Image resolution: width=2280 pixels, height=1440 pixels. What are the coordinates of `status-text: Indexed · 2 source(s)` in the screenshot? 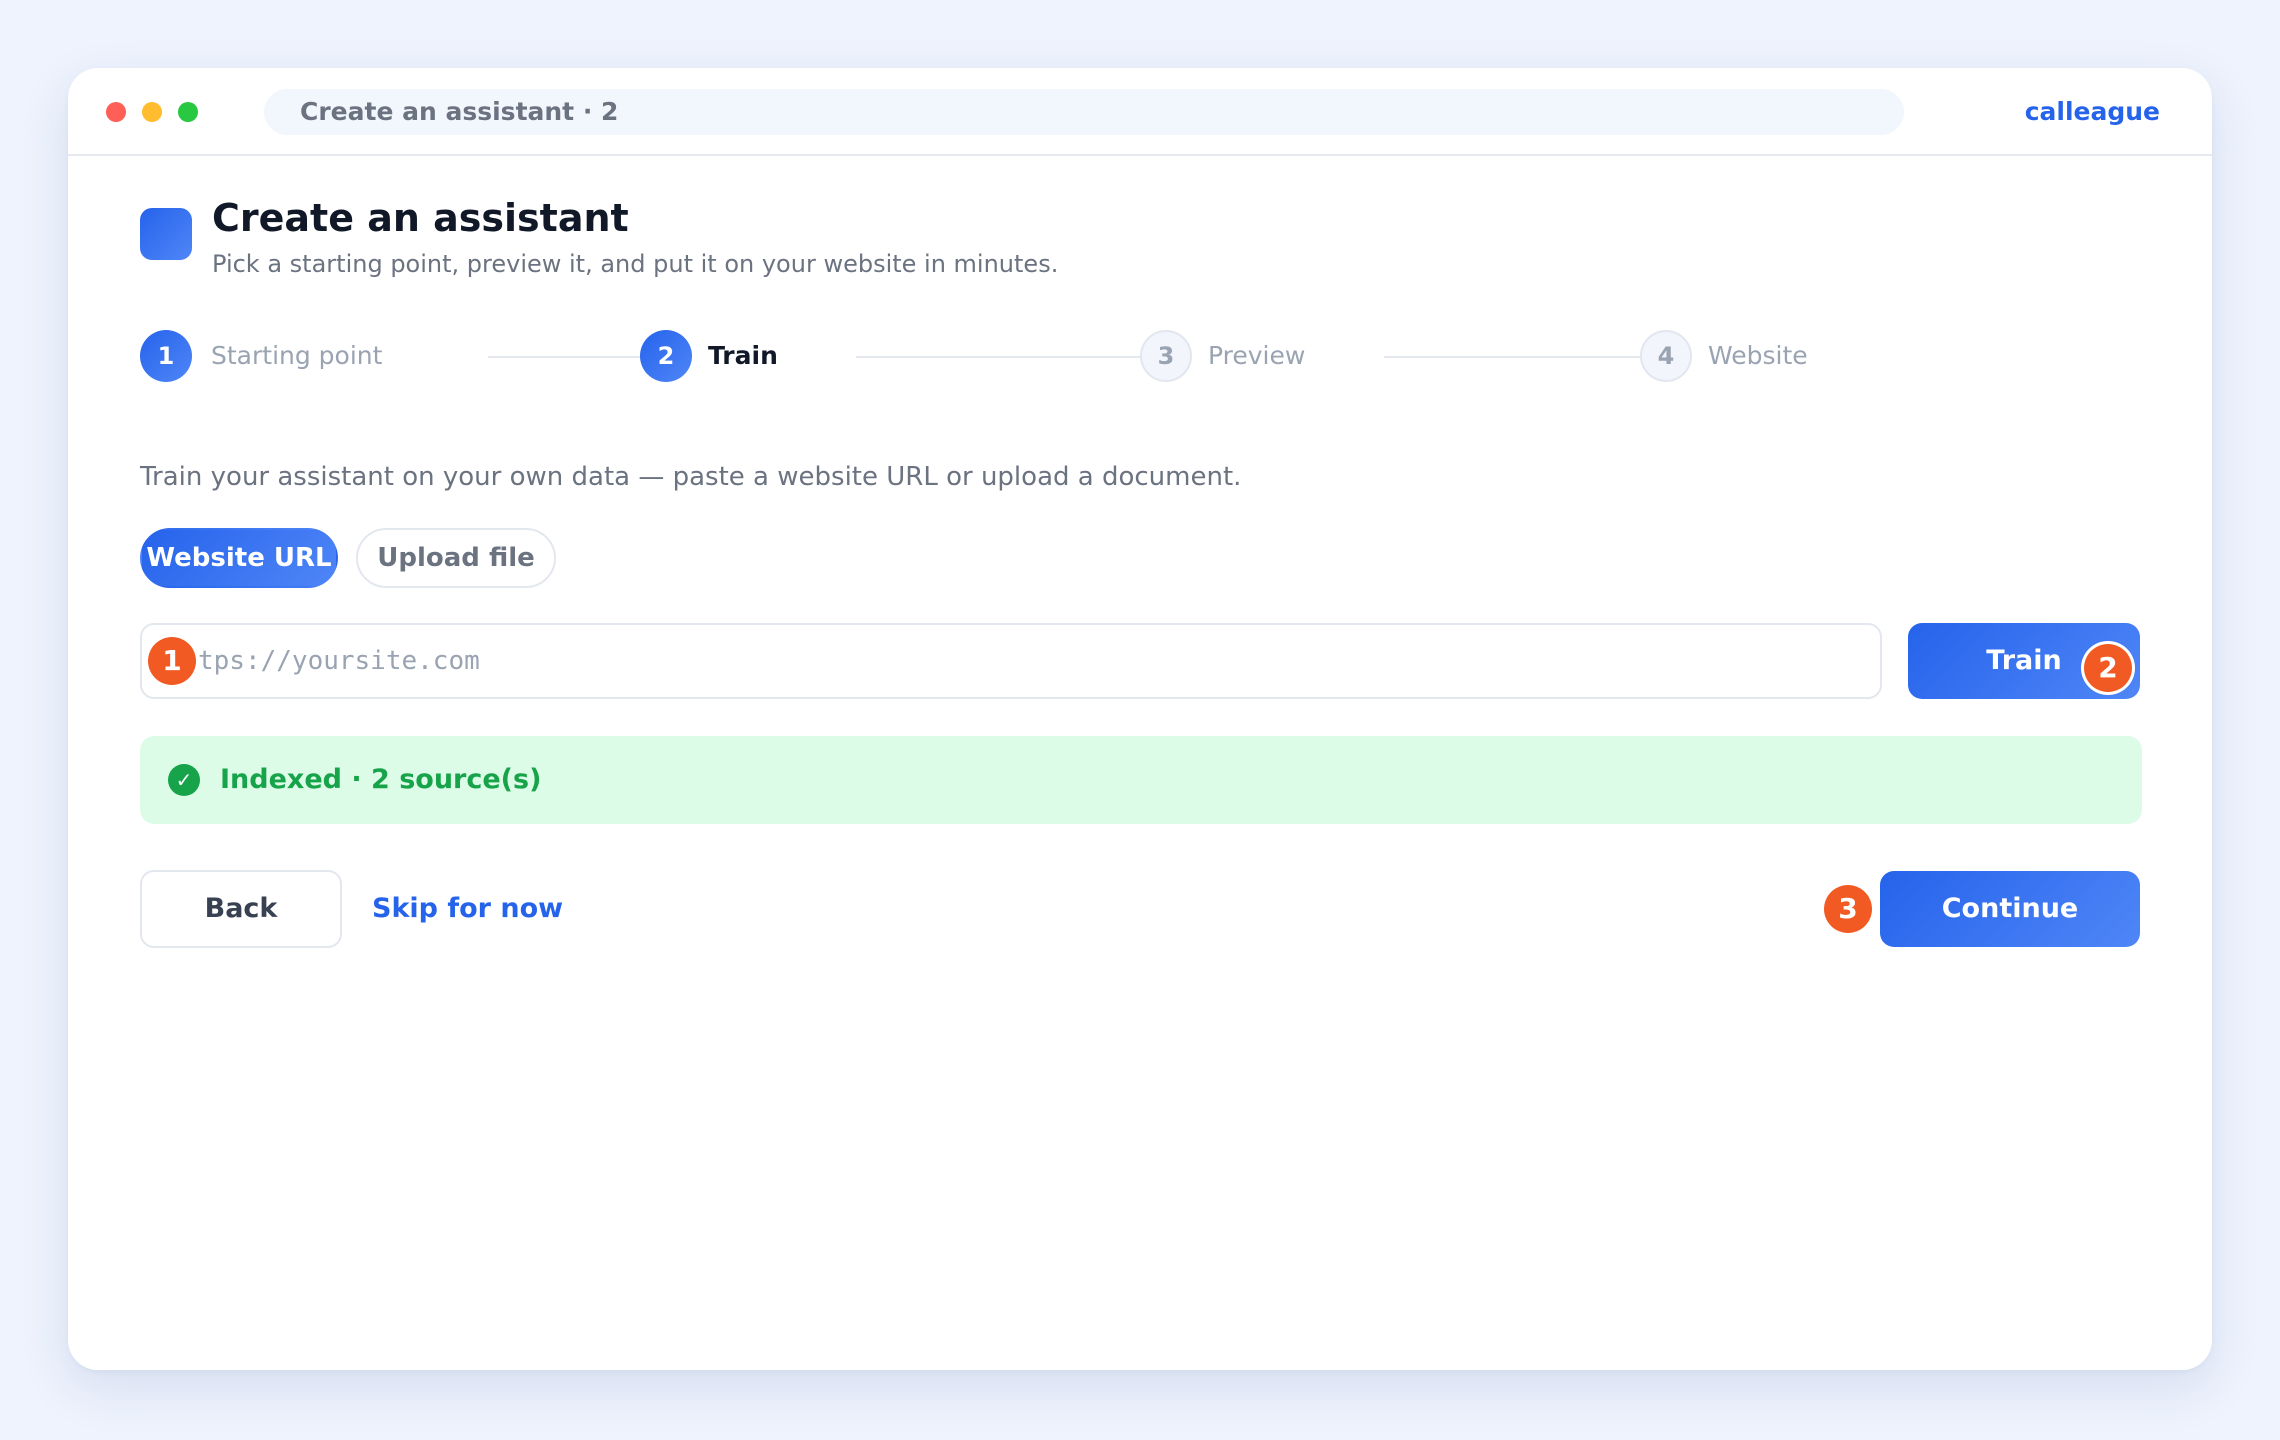 It's located at (381, 779).